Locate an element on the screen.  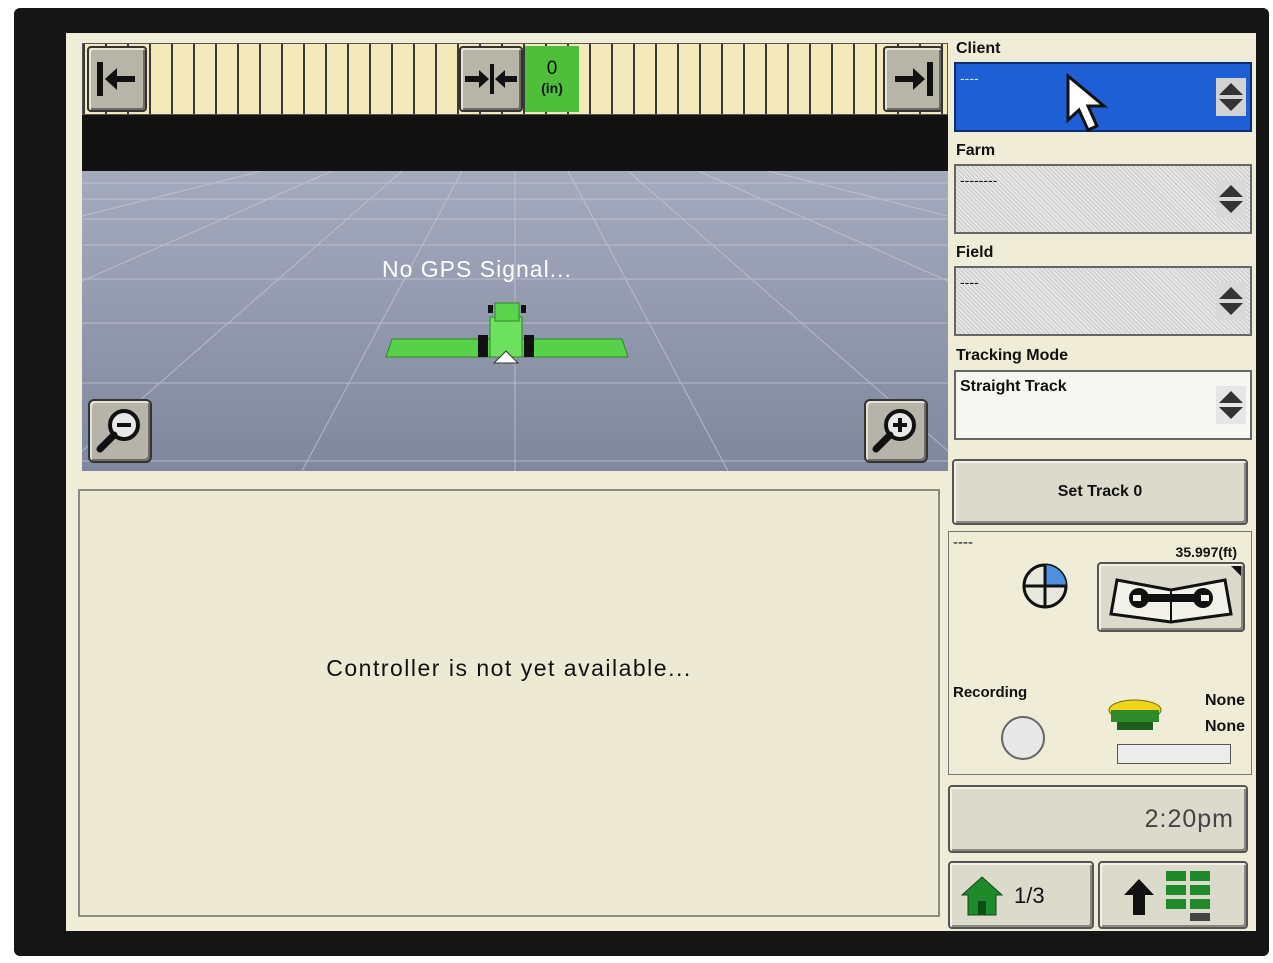
wrench-book-icon is located at coordinates (1175, 595).